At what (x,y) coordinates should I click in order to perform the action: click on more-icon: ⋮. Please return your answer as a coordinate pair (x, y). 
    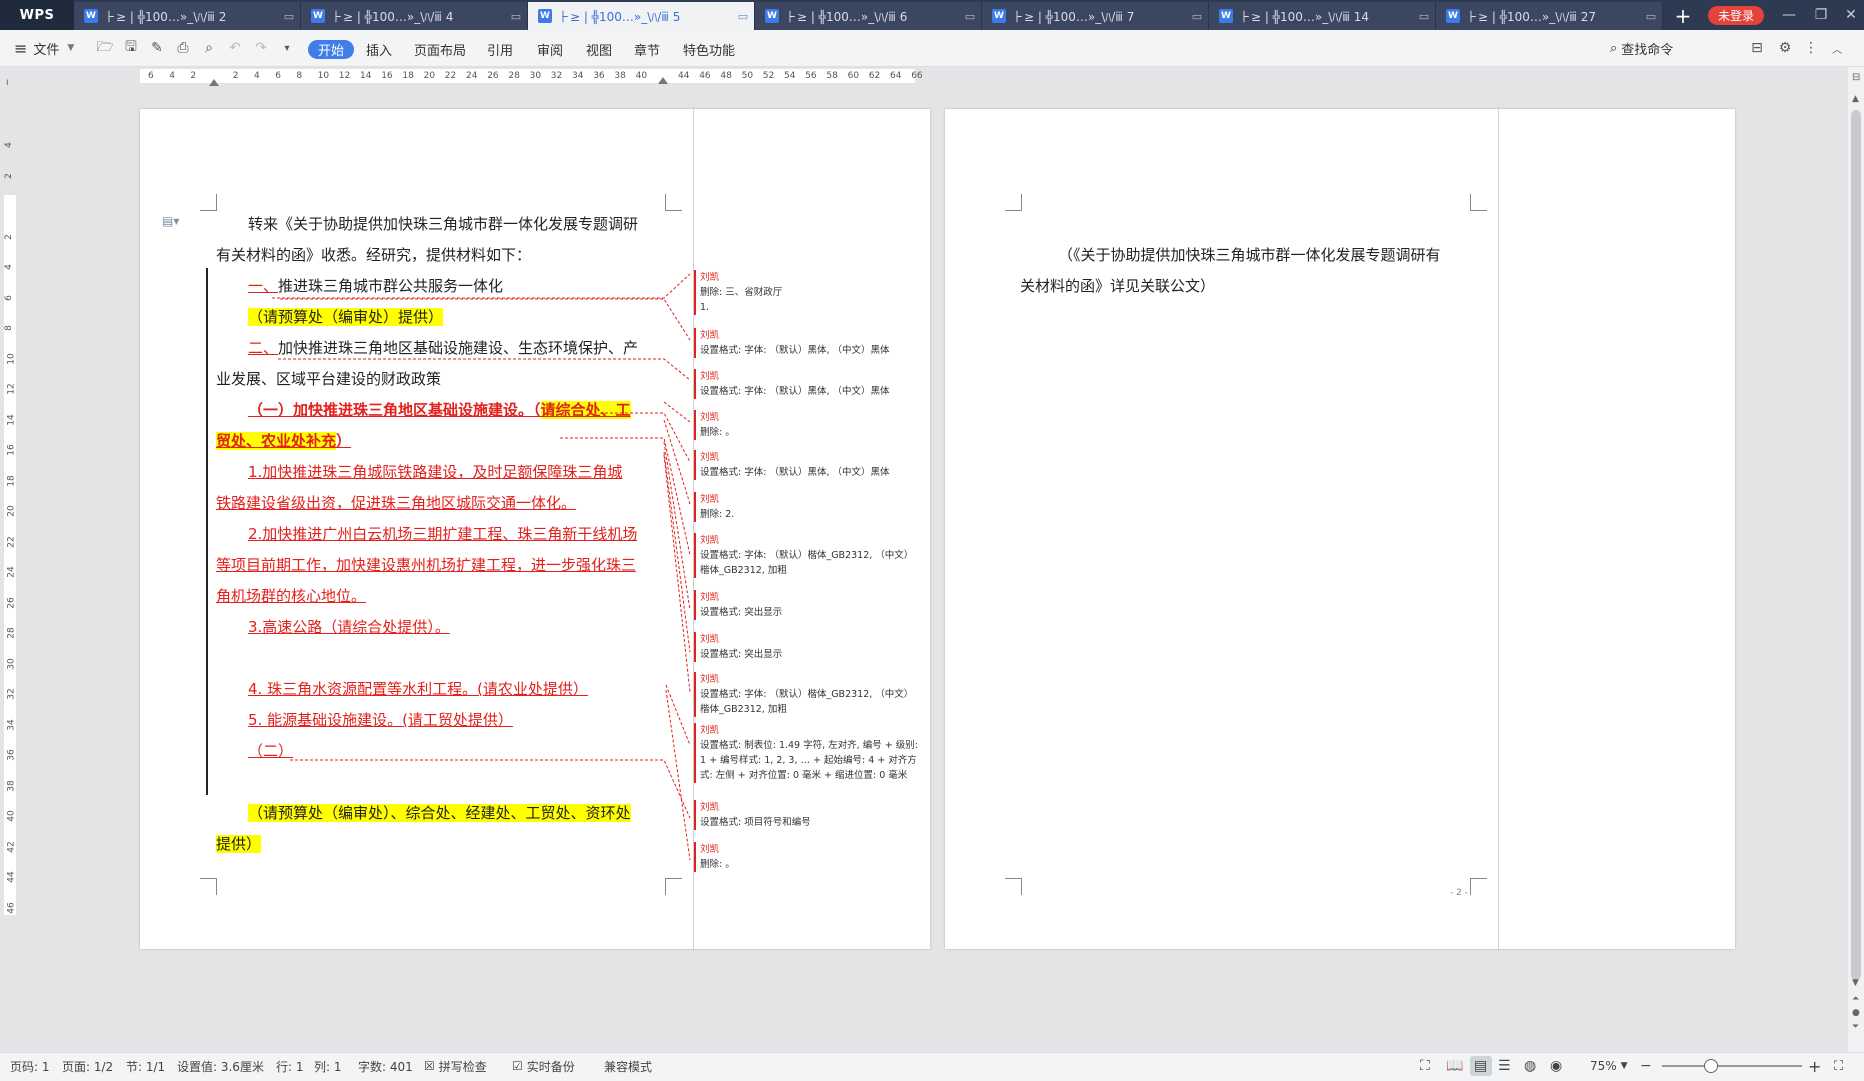
    Looking at the image, I should click on (1811, 48).